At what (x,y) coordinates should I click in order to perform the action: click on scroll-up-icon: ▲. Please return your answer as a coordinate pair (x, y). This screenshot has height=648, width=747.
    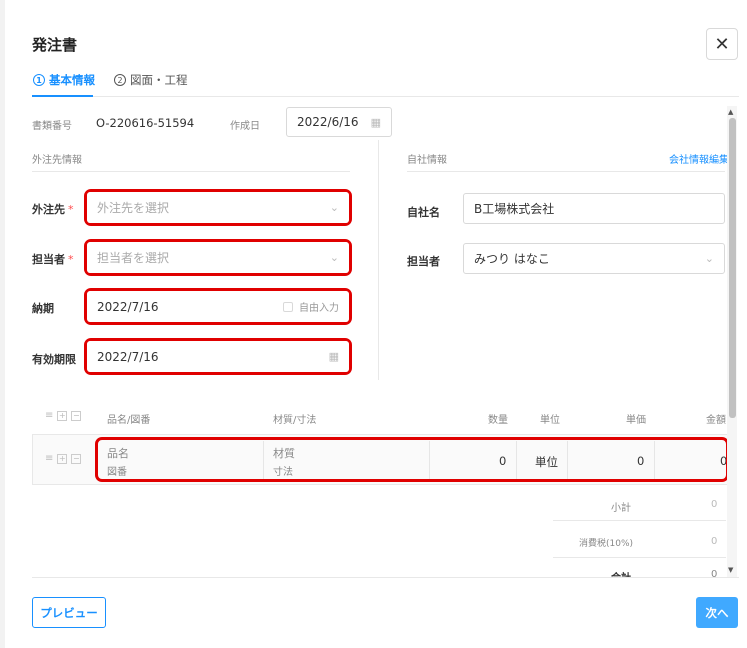
    Looking at the image, I should click on (730, 112).